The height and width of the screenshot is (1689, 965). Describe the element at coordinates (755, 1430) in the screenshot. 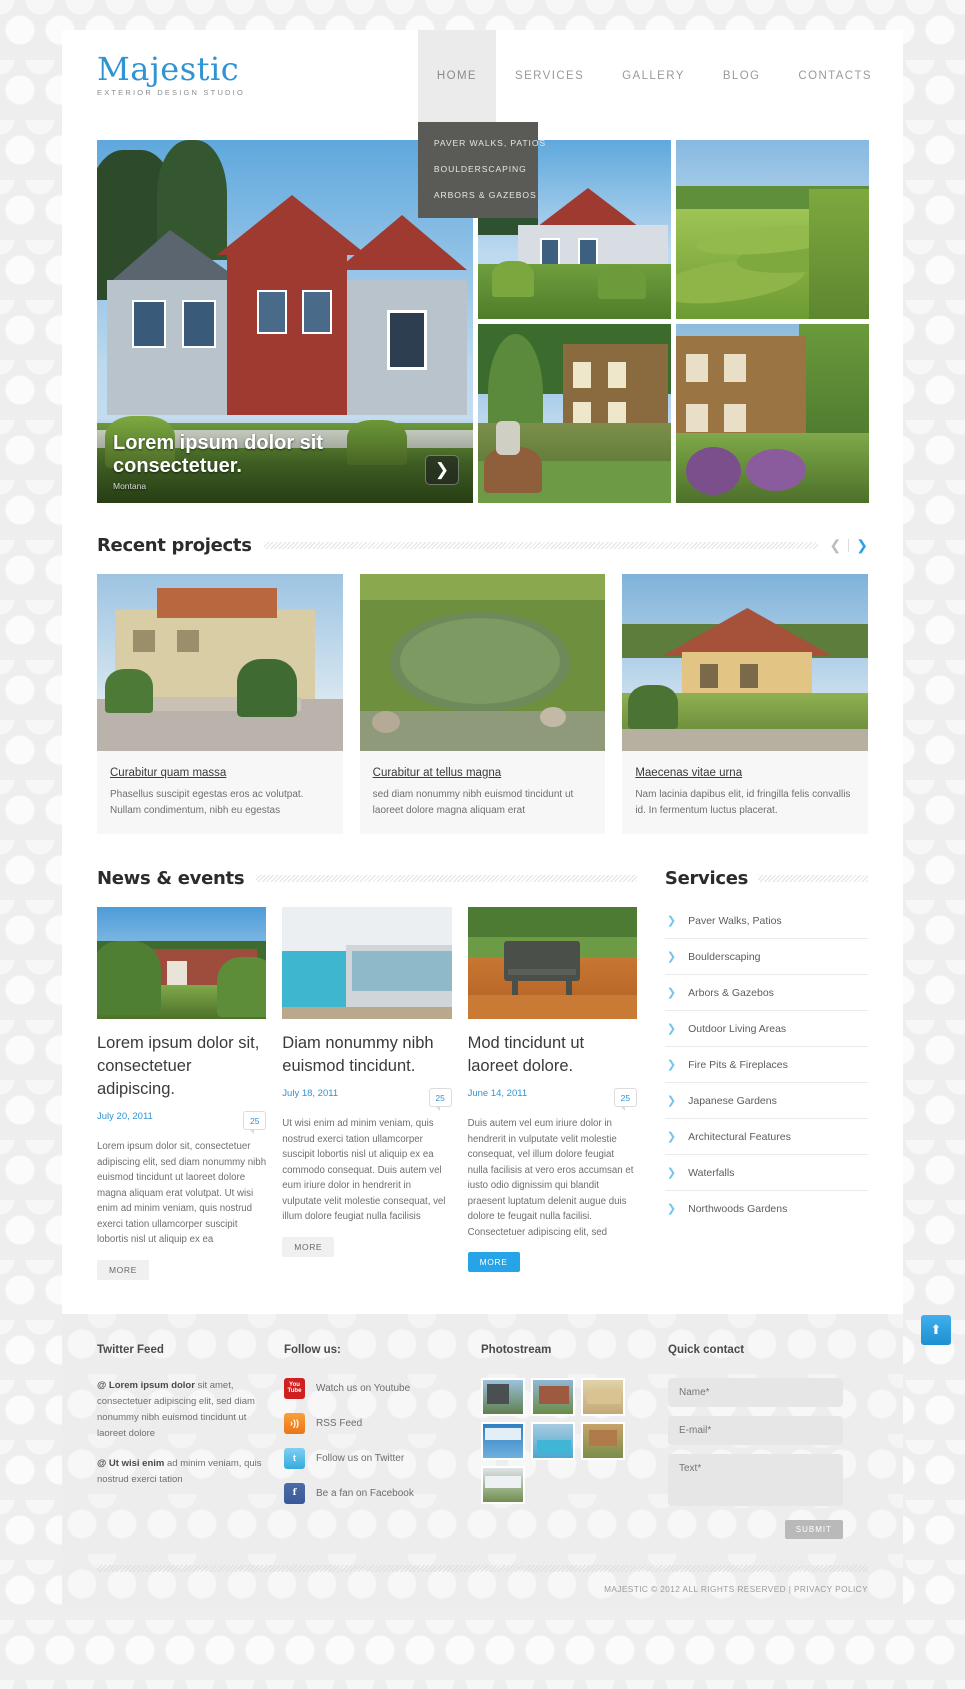

I see `email-field` at that location.